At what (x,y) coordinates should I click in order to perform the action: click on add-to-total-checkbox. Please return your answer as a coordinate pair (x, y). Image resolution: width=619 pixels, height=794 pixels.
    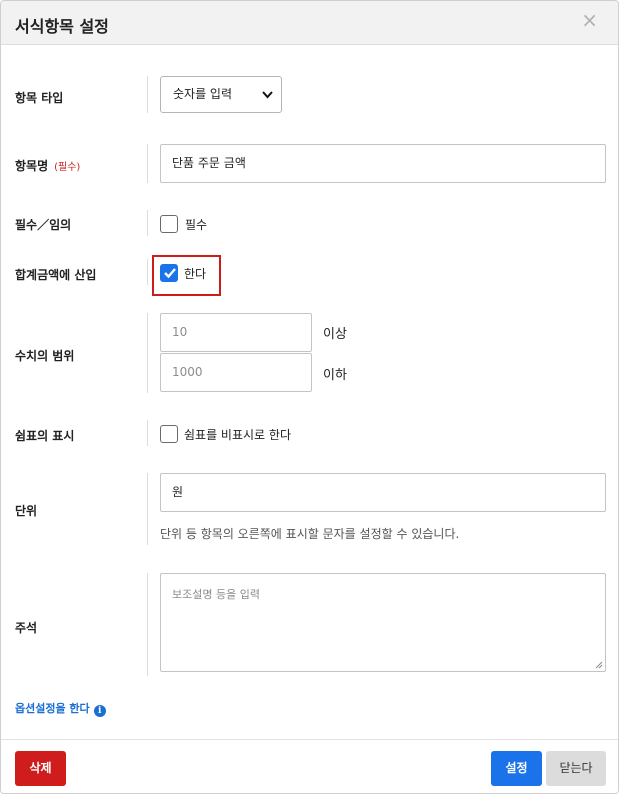
    Looking at the image, I should click on (169, 273).